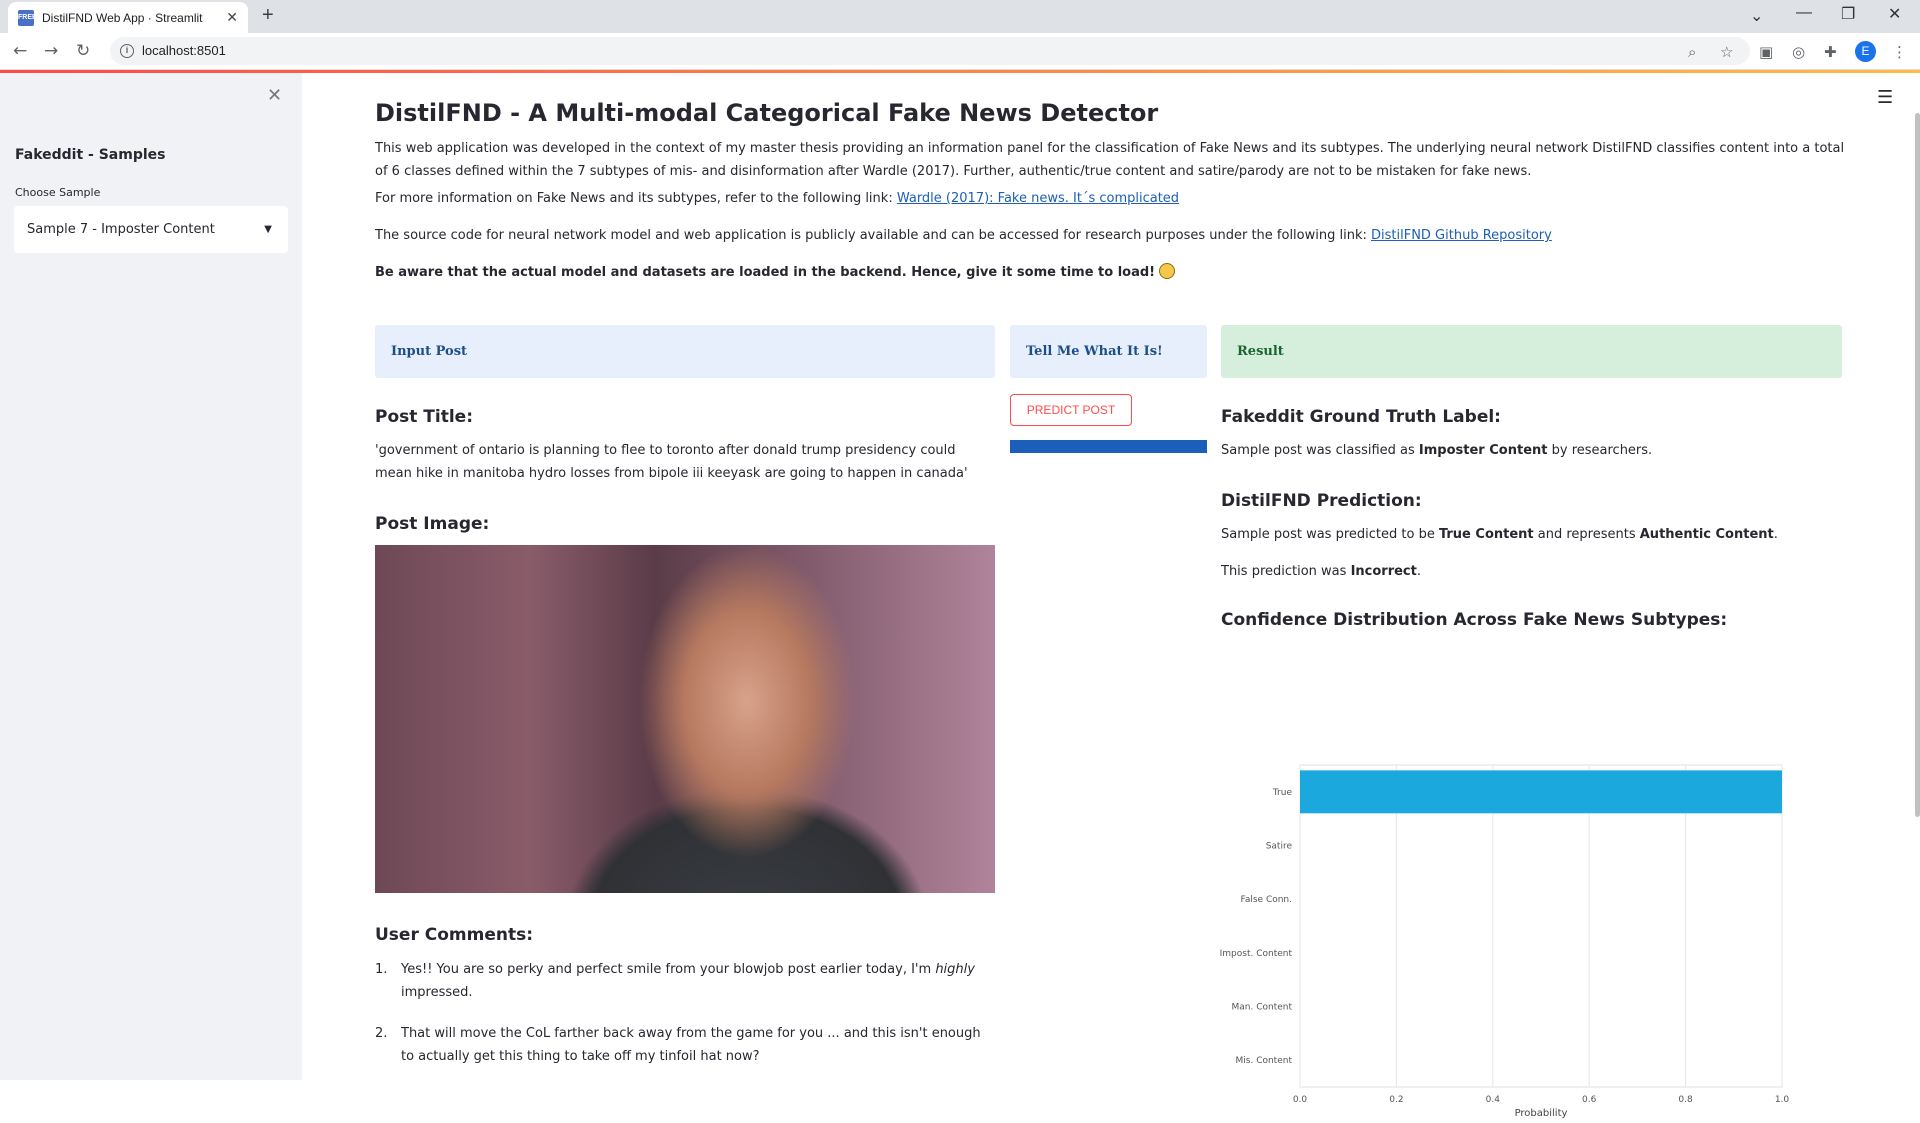  Describe the element at coordinates (1692, 52) in the screenshot. I see `zoom-icon: ⌕` at that location.